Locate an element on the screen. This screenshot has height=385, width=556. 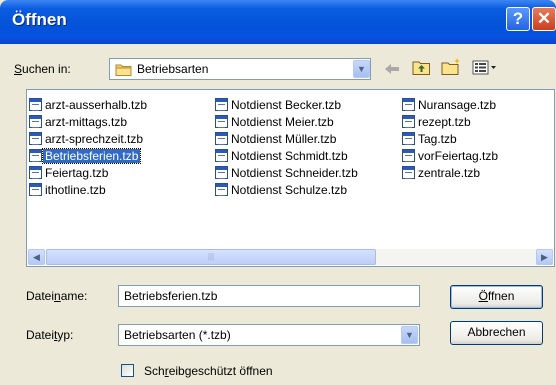
up-folder-icon is located at coordinates (421, 67).